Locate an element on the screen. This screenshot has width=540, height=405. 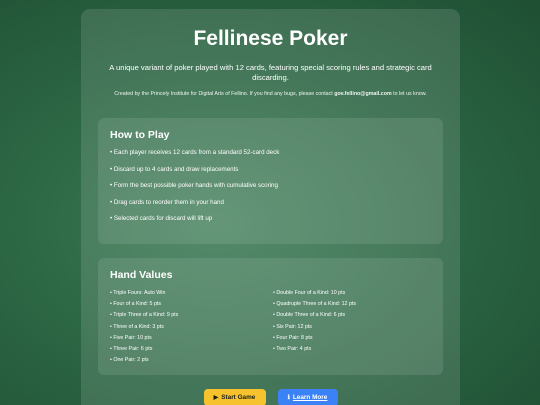
start-game-label: Start Game is located at coordinates (238, 397).